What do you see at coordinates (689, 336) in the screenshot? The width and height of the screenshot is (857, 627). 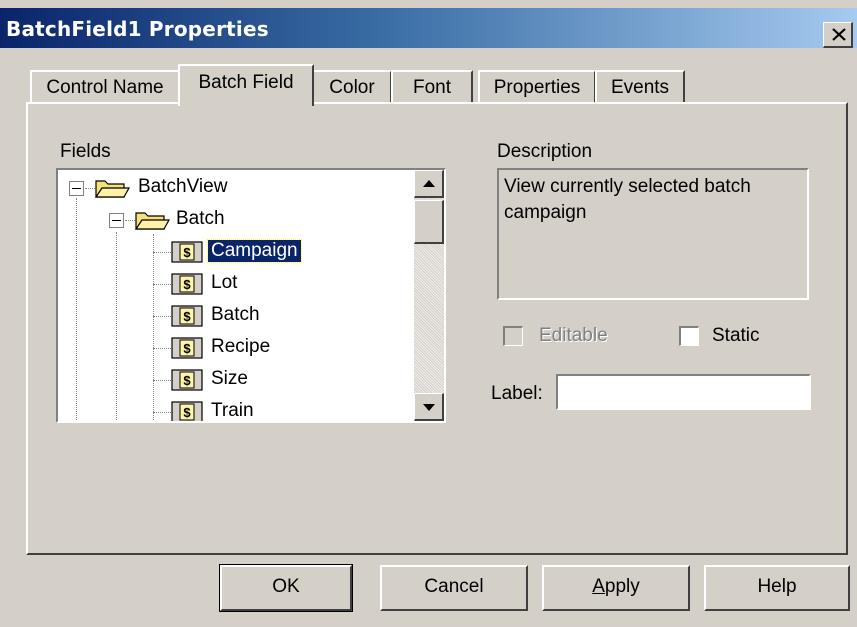 I see `static-checkbox` at bounding box center [689, 336].